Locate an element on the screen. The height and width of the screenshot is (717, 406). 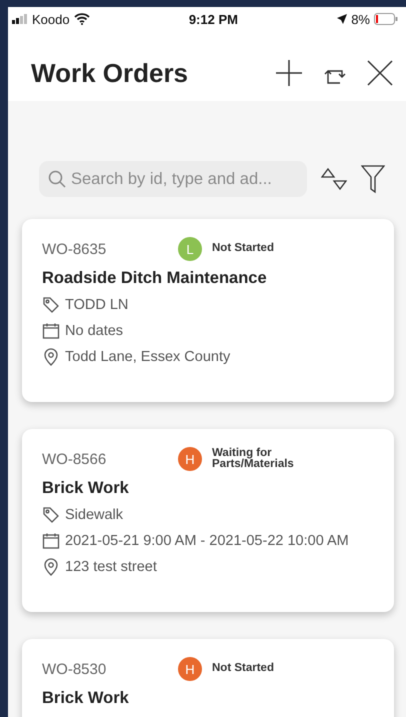
detail-text: 123 test street is located at coordinates (111, 567).